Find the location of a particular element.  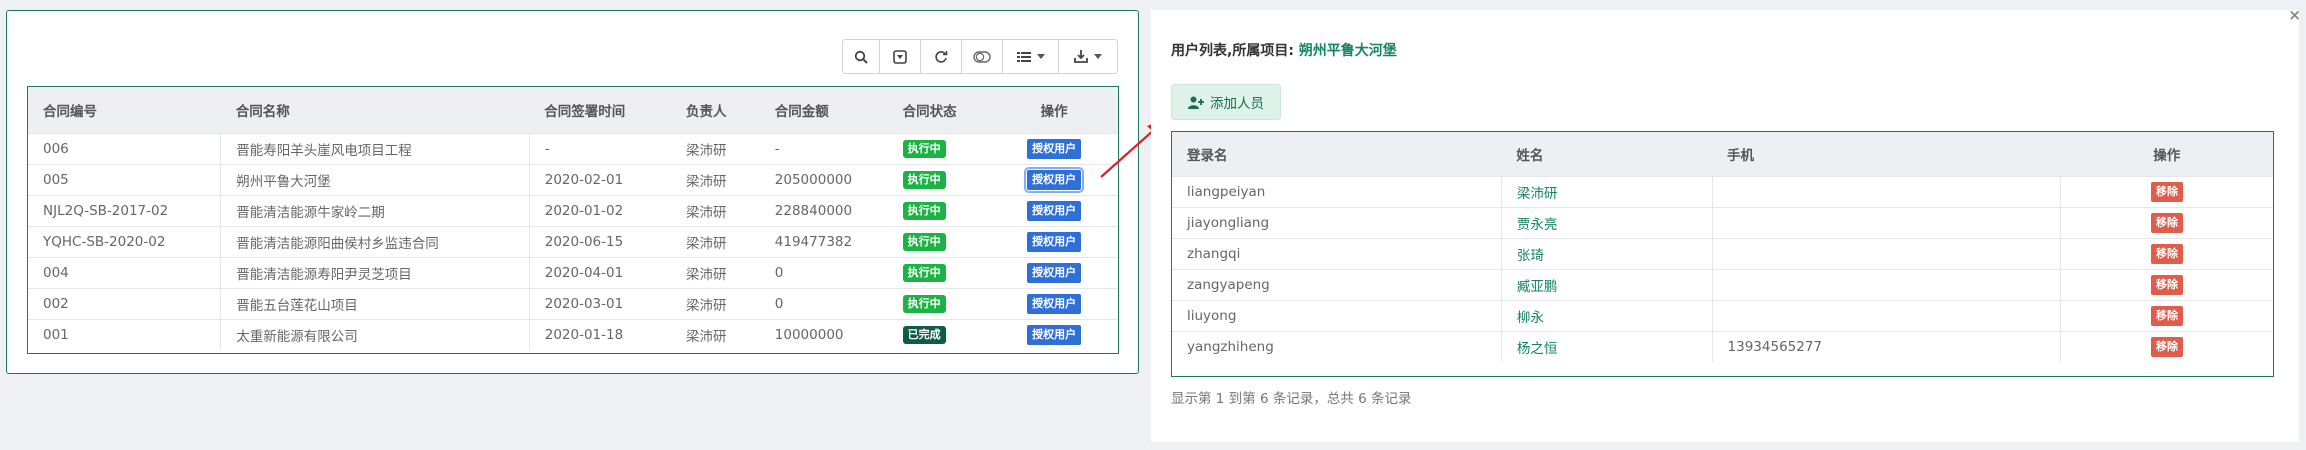

dialog-title-prefix: 用户列表,所属项目: is located at coordinates (1235, 51).